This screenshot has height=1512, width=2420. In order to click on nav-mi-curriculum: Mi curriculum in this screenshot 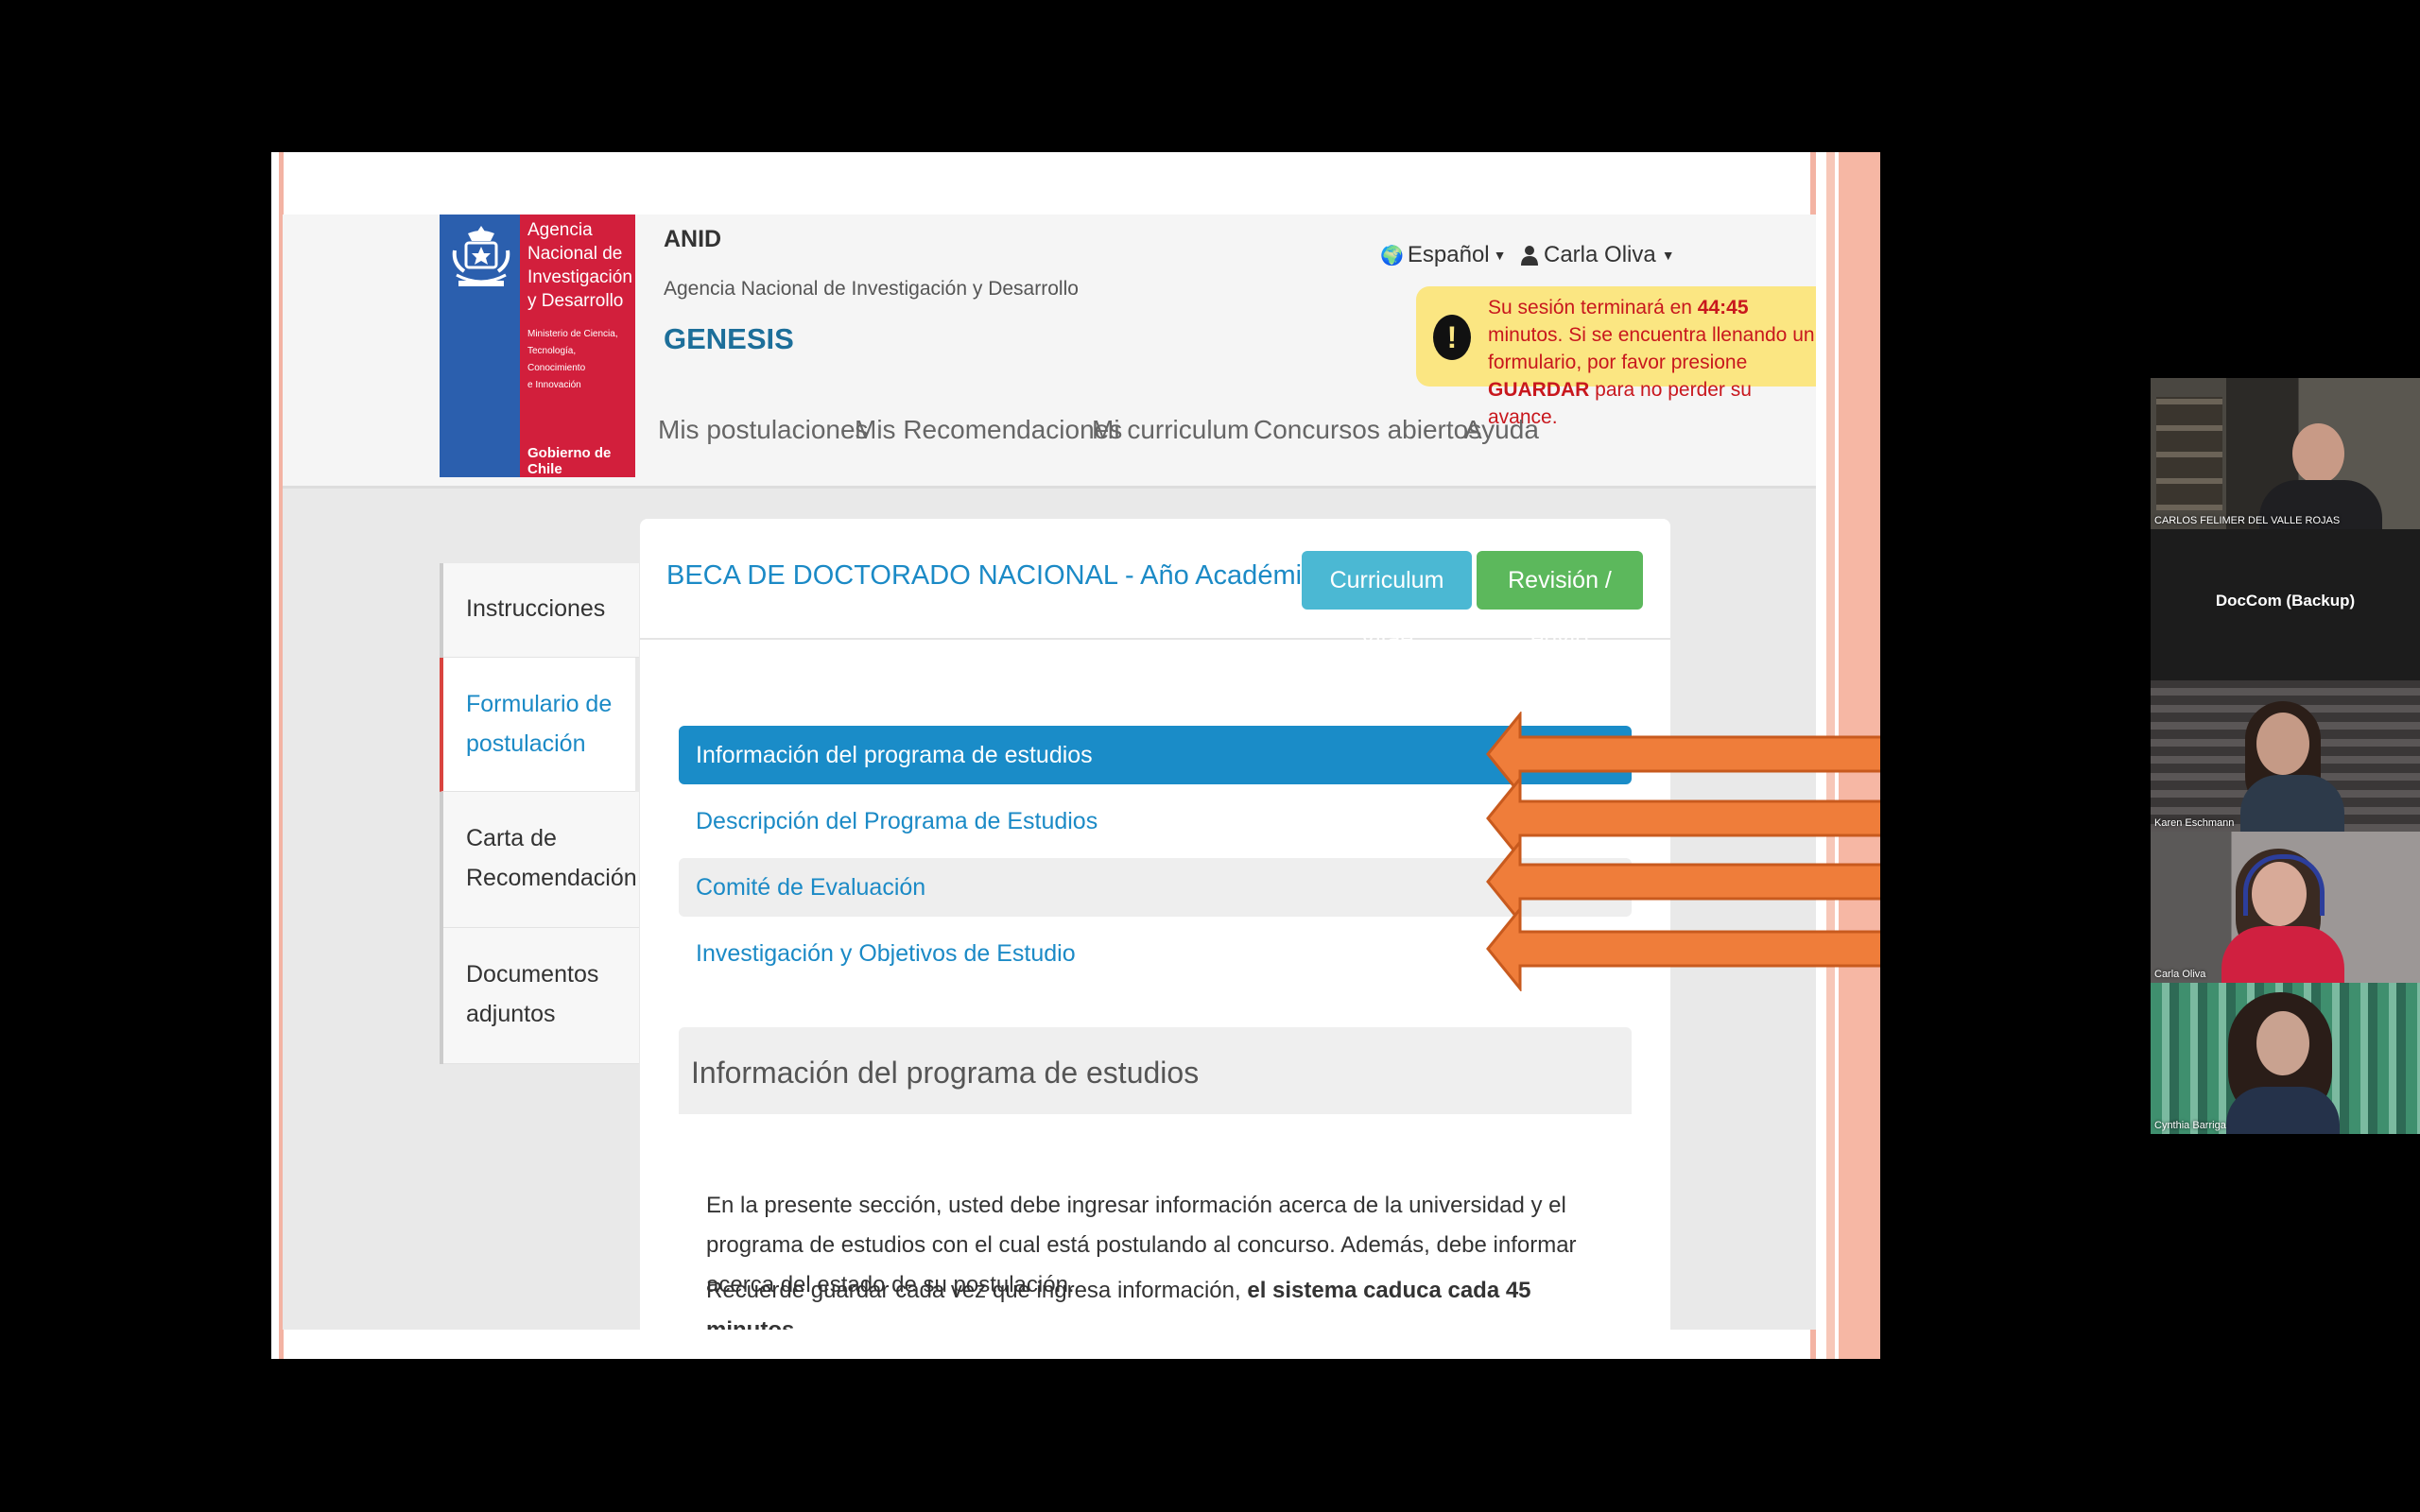, I will do `click(1170, 430)`.